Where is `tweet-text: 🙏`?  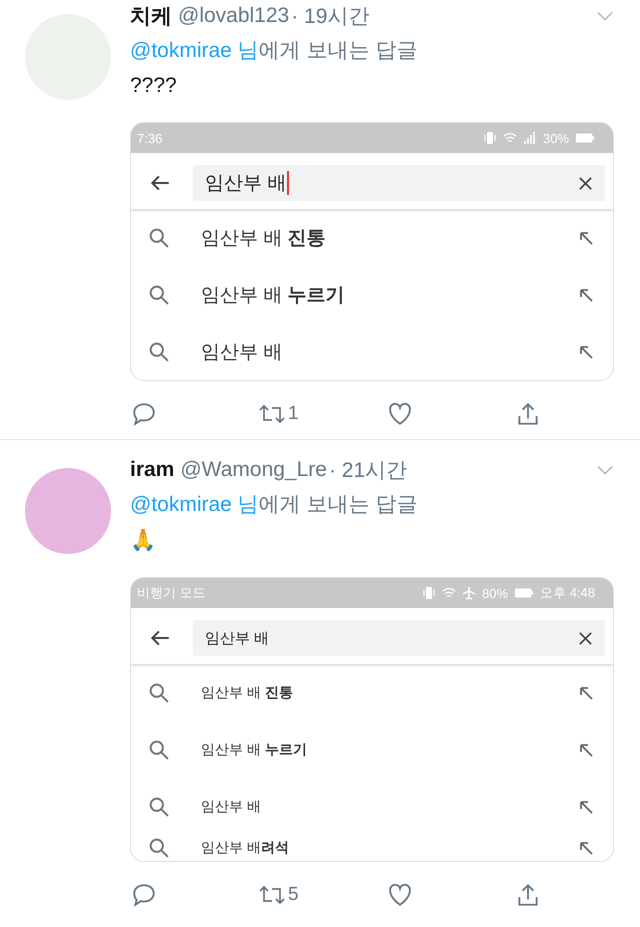 tweet-text: 🙏 is located at coordinates (143, 540).